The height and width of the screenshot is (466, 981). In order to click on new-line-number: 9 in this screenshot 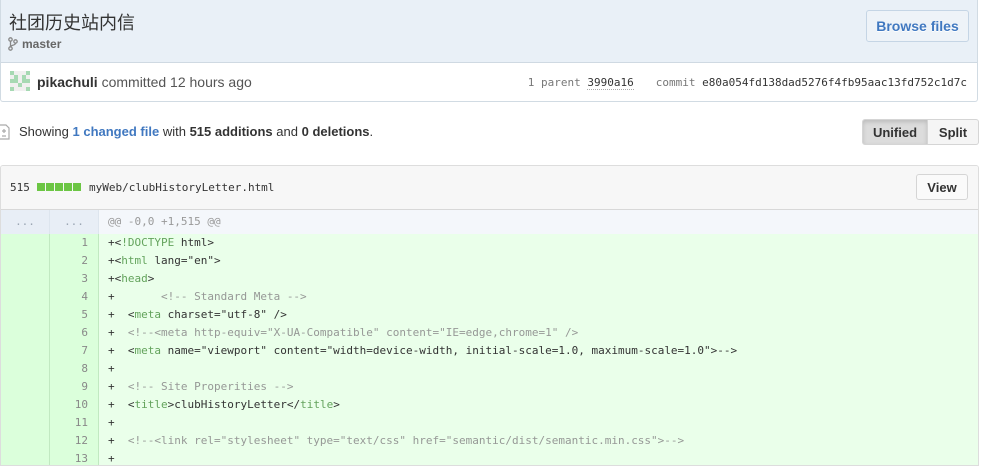, I will do `click(74, 387)`.